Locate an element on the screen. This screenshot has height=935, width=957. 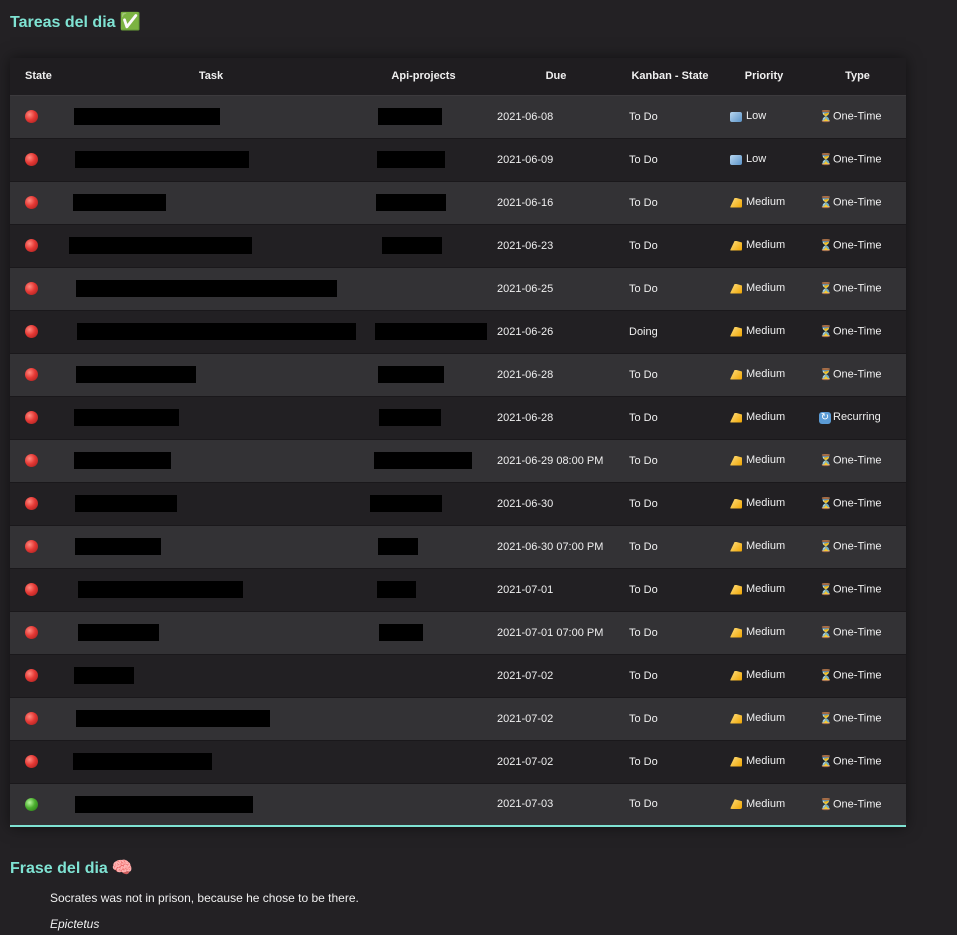
green-circle-icon is located at coordinates (31, 804).